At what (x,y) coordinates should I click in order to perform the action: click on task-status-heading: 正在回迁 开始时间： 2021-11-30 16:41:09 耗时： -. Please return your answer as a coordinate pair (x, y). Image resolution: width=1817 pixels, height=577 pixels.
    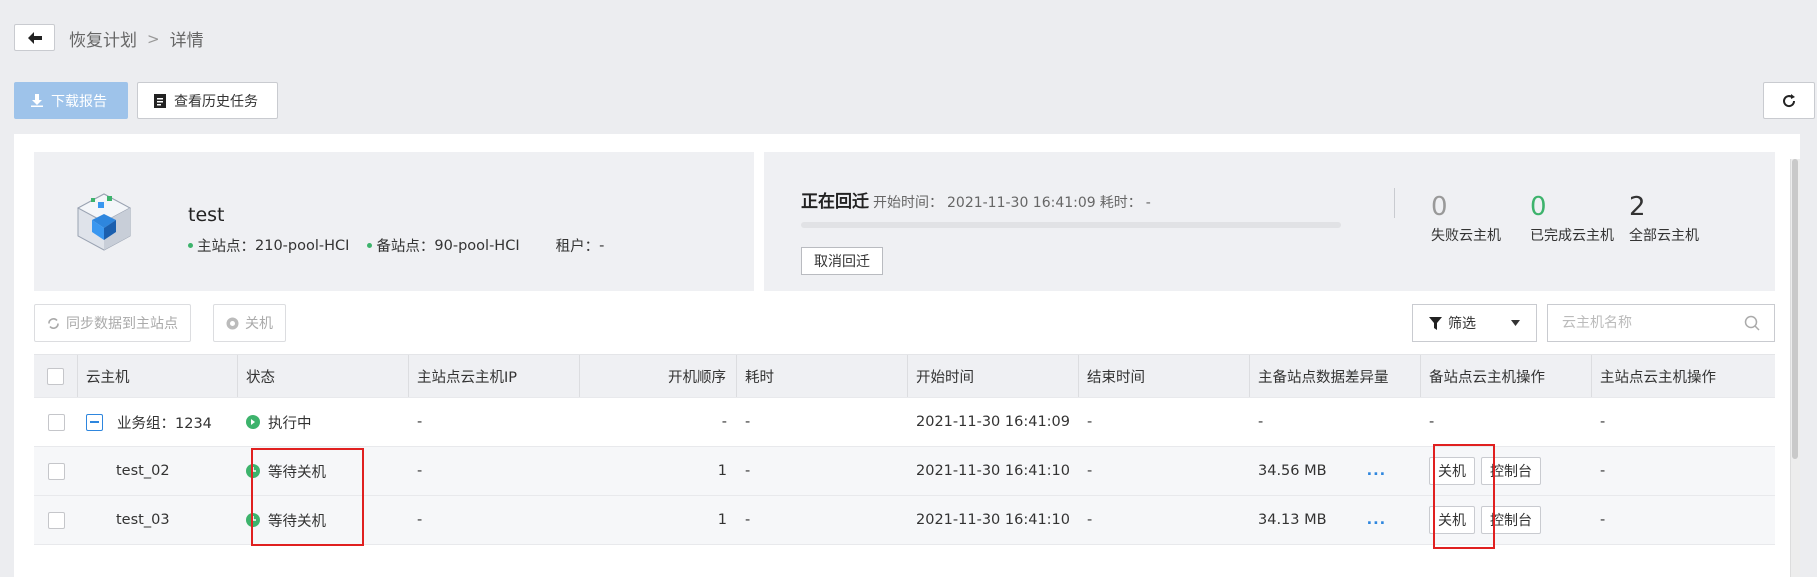
    Looking at the image, I should click on (976, 199).